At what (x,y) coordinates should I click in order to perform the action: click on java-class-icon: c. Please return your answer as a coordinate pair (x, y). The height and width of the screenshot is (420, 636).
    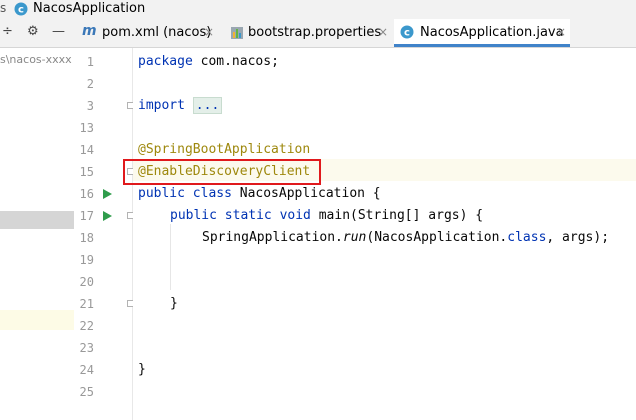
    Looking at the image, I should click on (407, 34).